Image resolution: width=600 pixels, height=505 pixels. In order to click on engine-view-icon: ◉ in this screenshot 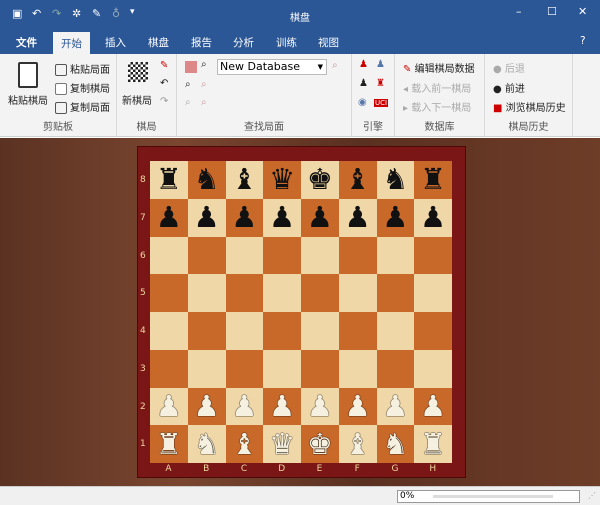, I will do `click(362, 102)`.